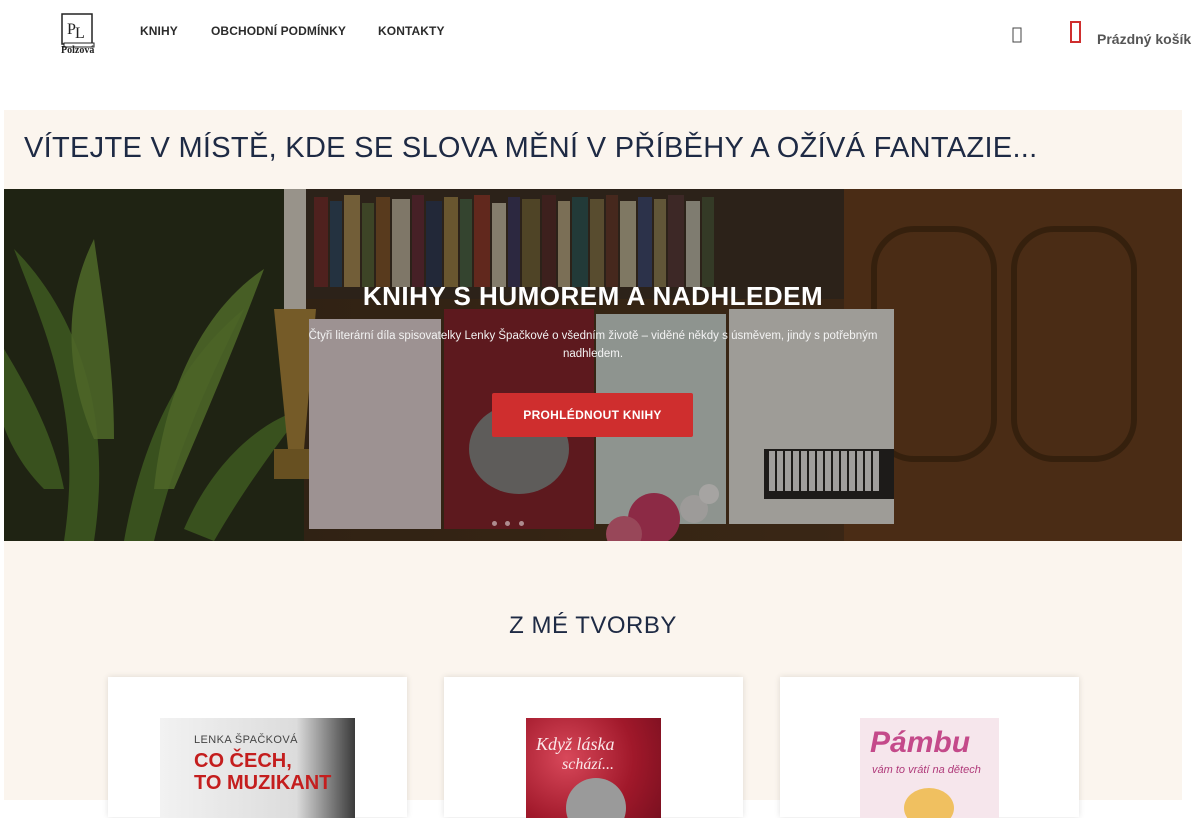 This screenshot has width=1200, height=818. What do you see at coordinates (1076, 33) in the screenshot?
I see `shopping-bag-icon` at bounding box center [1076, 33].